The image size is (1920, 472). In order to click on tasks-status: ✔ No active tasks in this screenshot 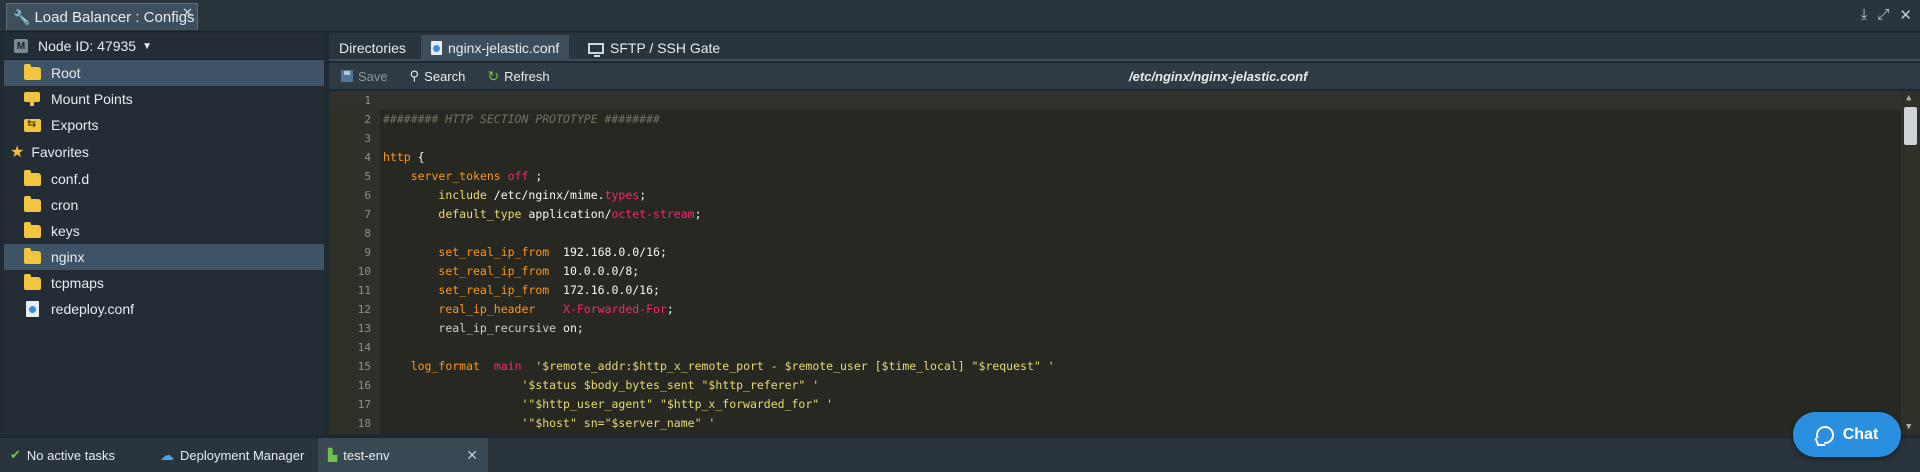, I will do `click(75, 455)`.